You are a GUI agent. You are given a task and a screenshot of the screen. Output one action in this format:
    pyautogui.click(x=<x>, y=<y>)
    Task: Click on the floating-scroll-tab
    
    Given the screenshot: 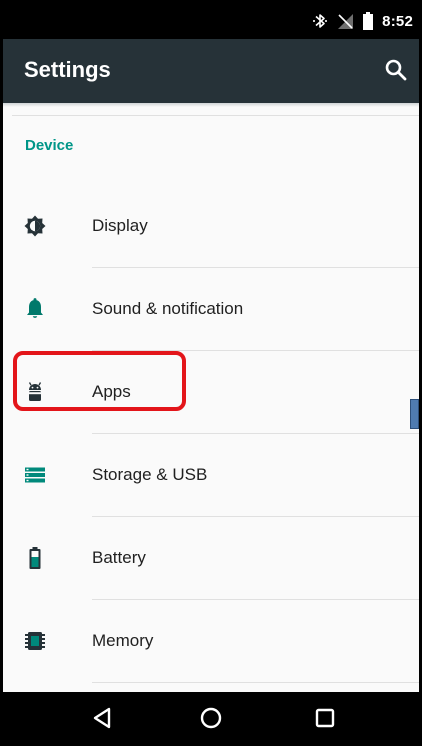 What is the action you would take?
    pyautogui.click(x=414, y=414)
    